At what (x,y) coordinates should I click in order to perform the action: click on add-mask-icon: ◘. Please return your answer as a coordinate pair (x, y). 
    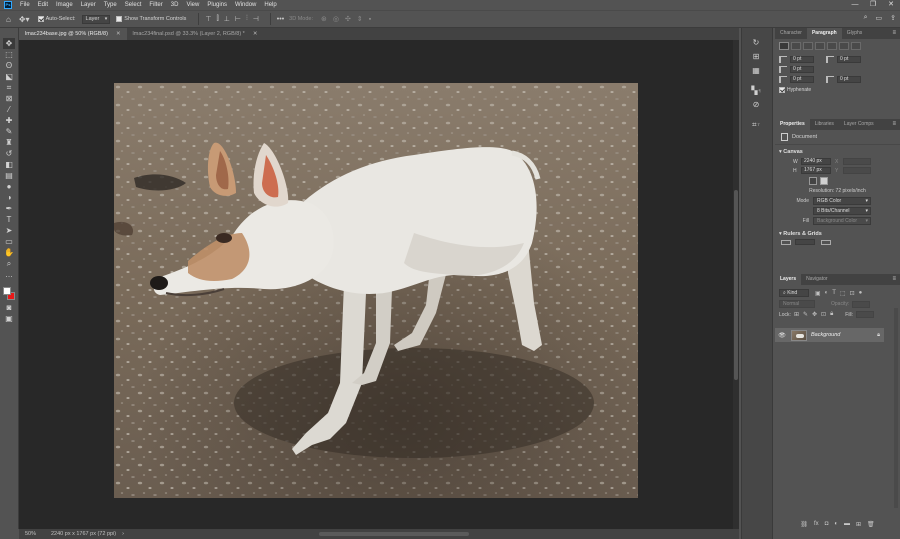
    Looking at the image, I should click on (827, 524).